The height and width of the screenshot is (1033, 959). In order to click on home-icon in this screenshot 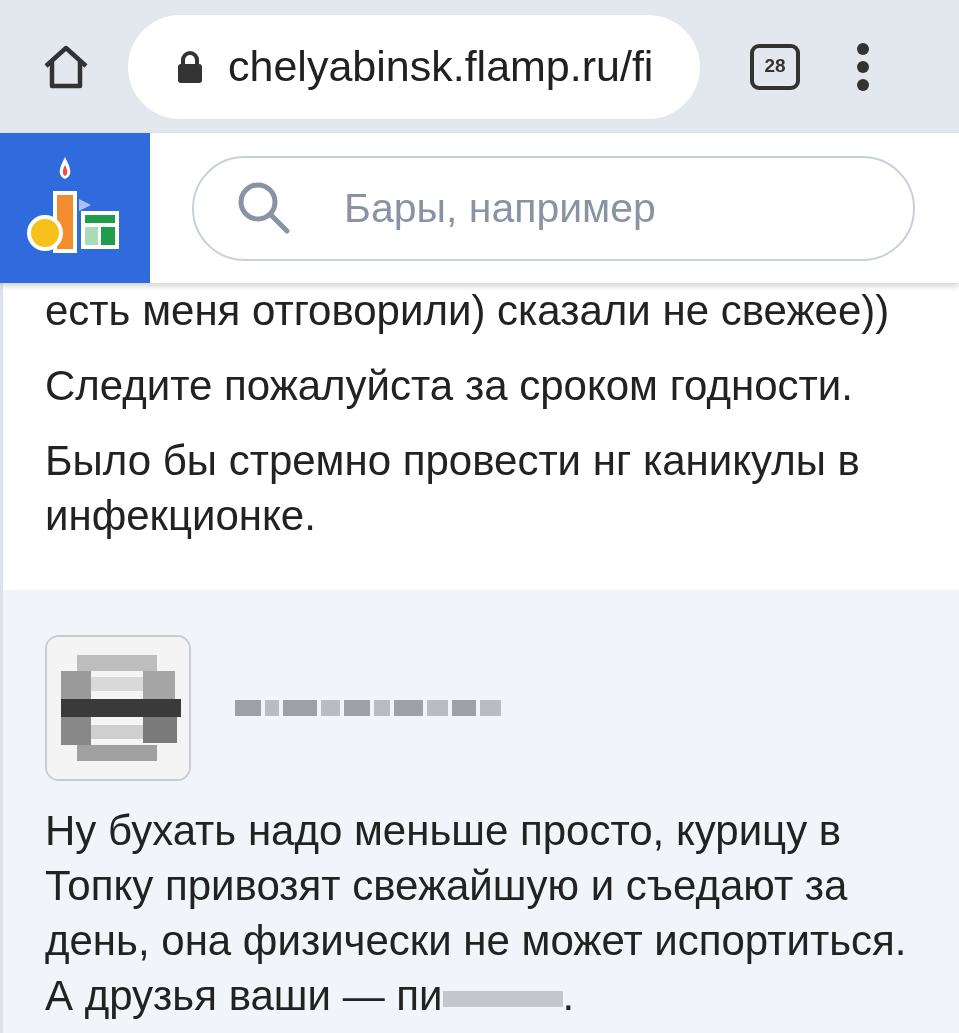, I will do `click(66, 66)`.